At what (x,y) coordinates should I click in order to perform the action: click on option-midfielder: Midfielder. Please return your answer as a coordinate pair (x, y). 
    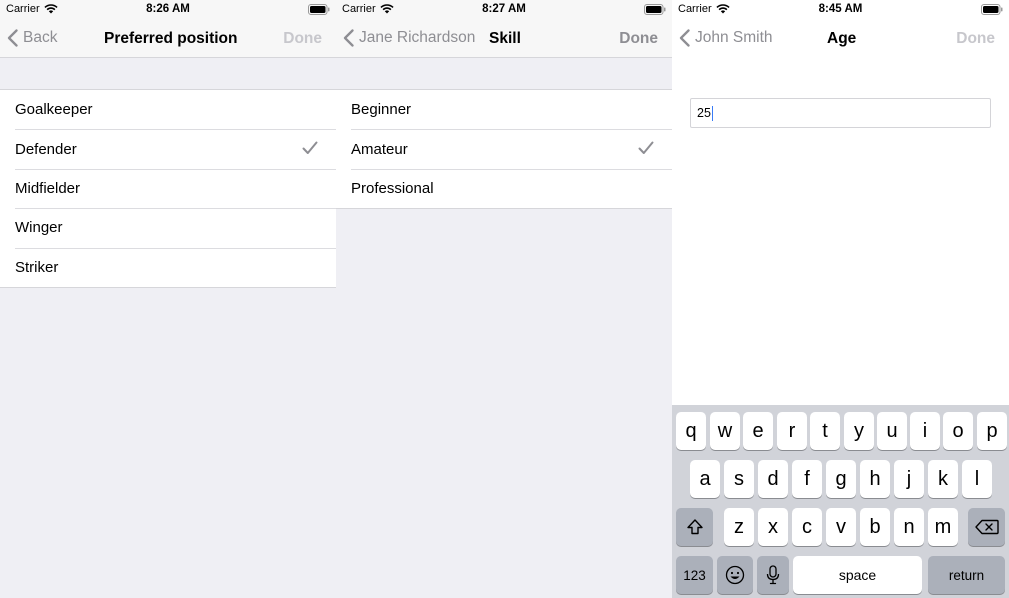
    Looking at the image, I should click on (168, 188).